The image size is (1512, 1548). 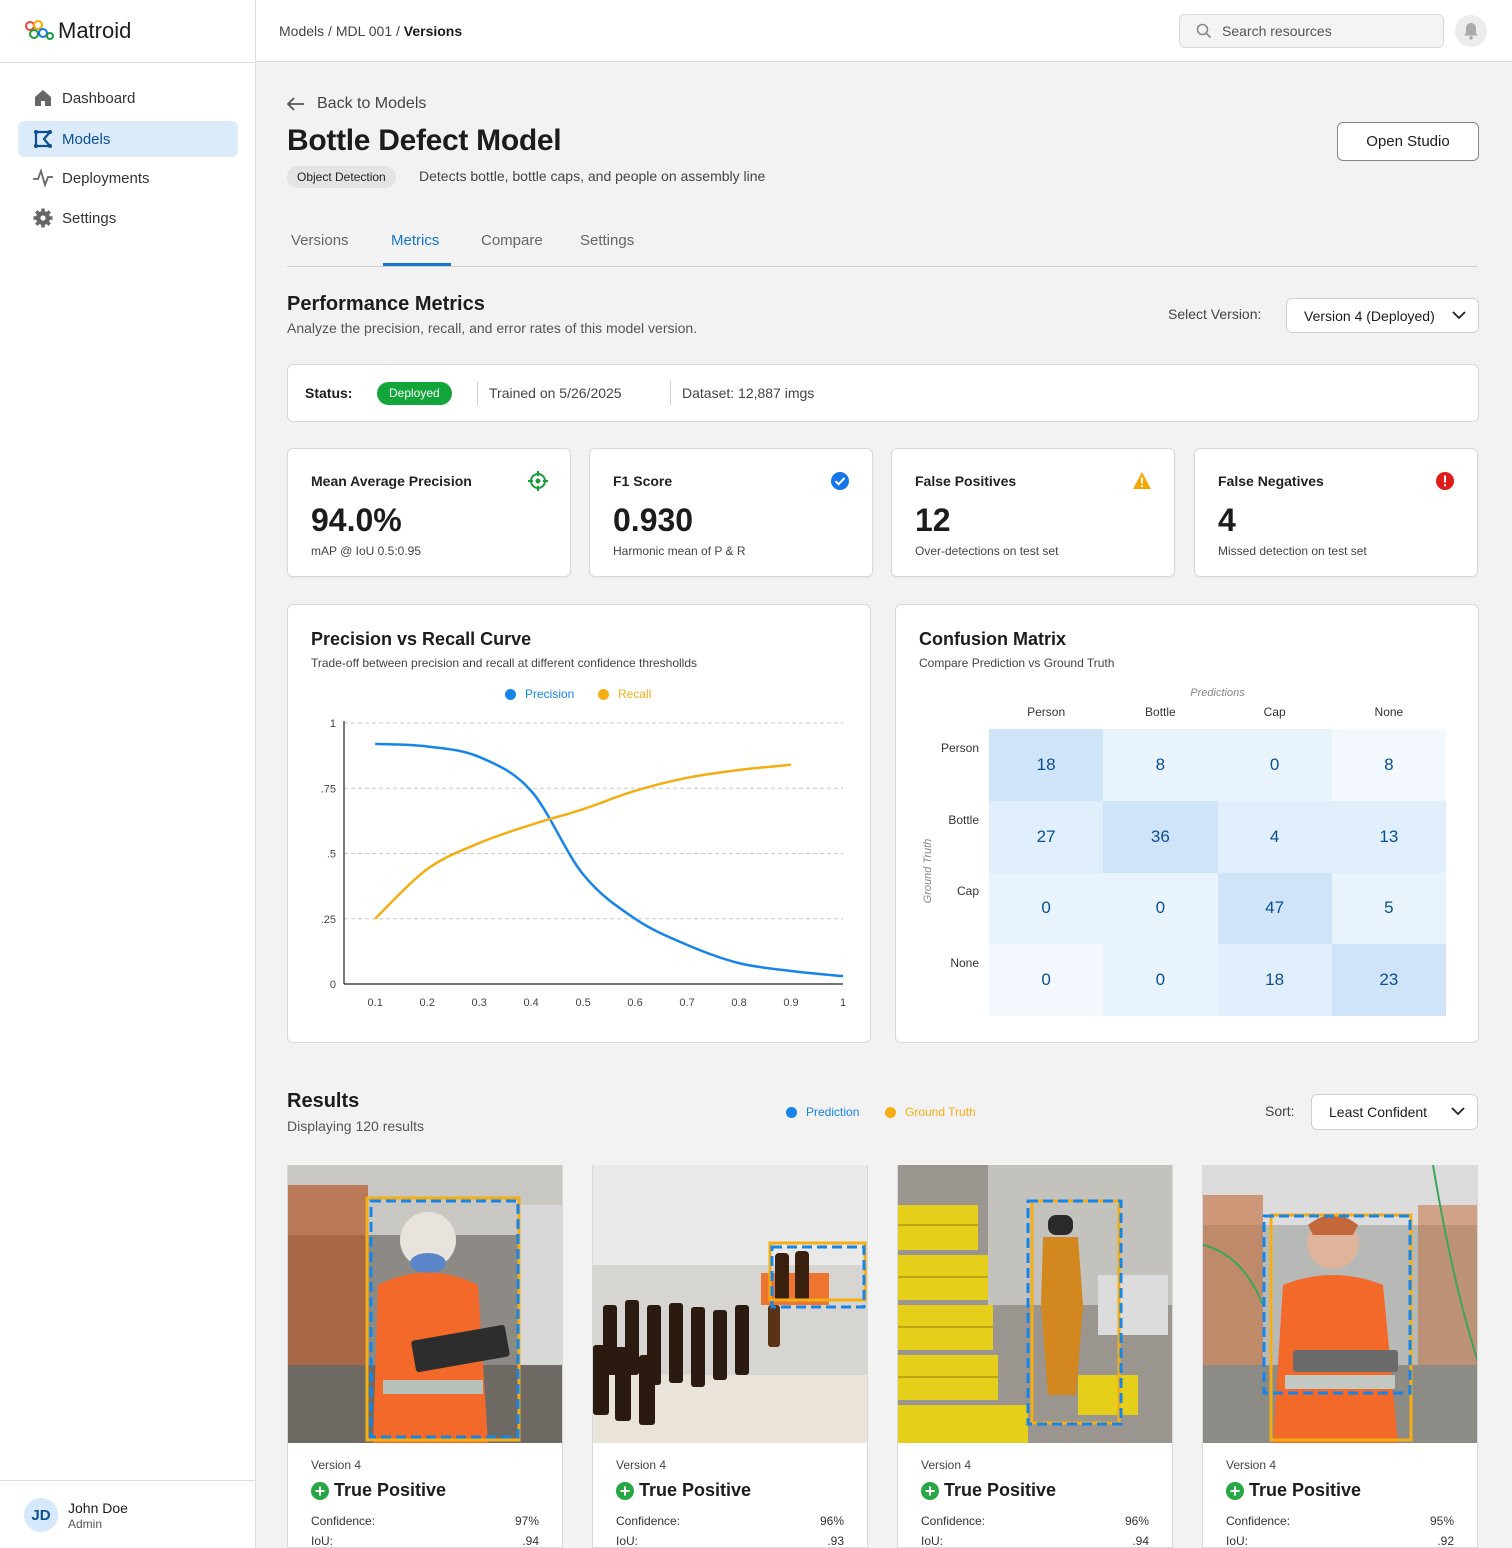 I want to click on tab-versions: Versions, so click(x=320, y=240).